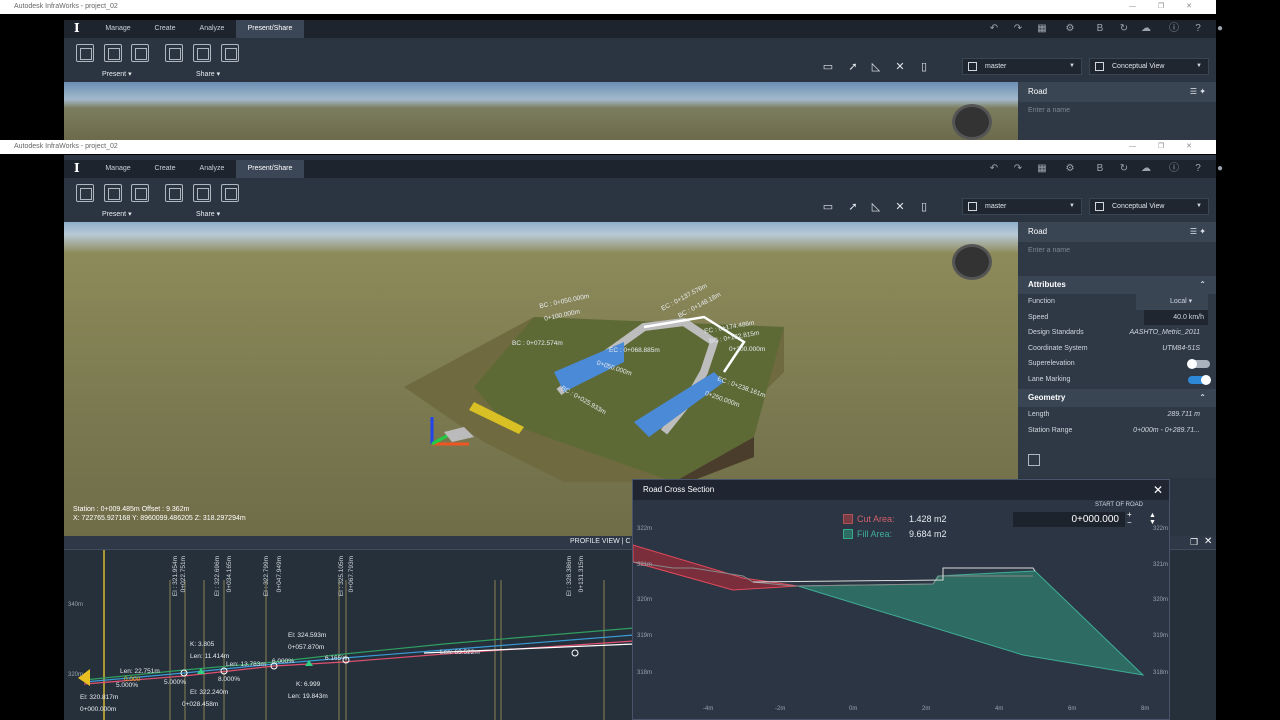  Describe the element at coordinates (270, 29) in the screenshot. I see `tab-present-share: Present/Share` at that location.